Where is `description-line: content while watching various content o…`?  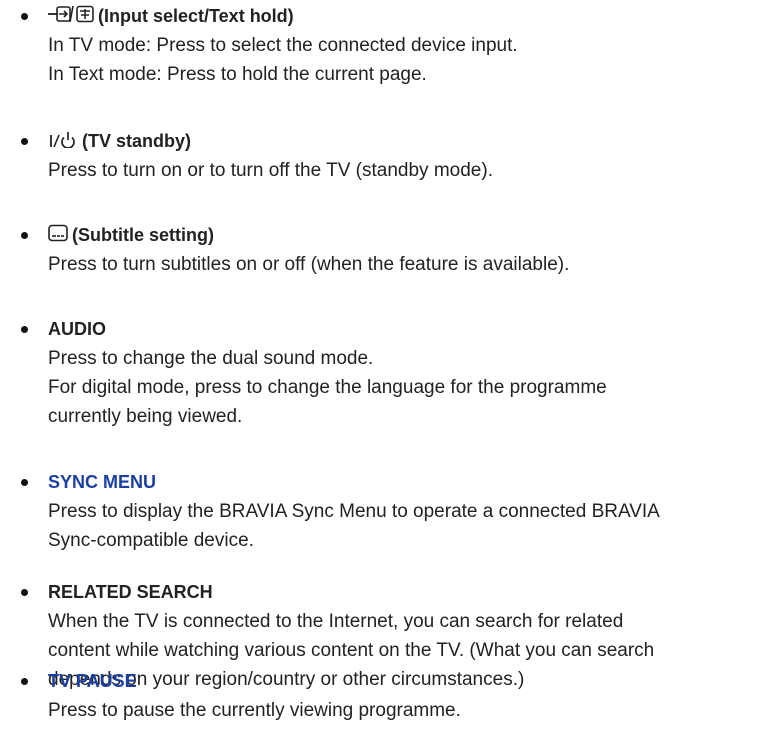
description-line: content while watching various content o… is located at coordinates (351, 650).